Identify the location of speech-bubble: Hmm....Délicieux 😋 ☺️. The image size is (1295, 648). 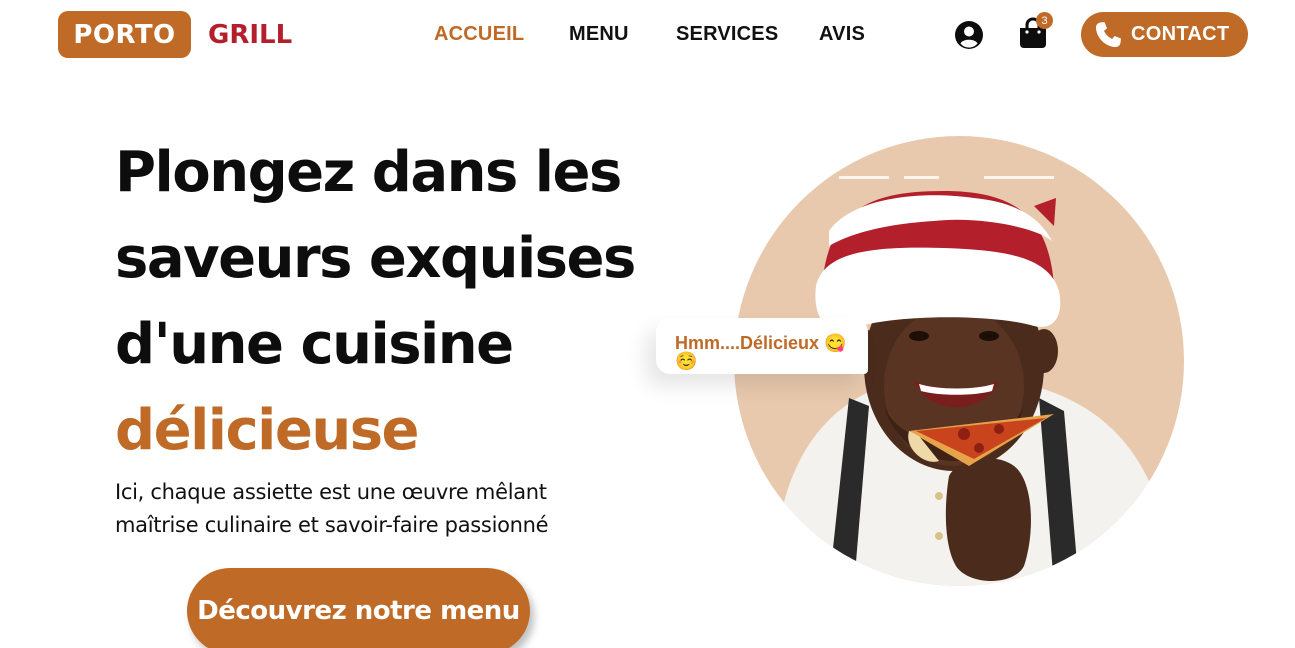
(762, 346).